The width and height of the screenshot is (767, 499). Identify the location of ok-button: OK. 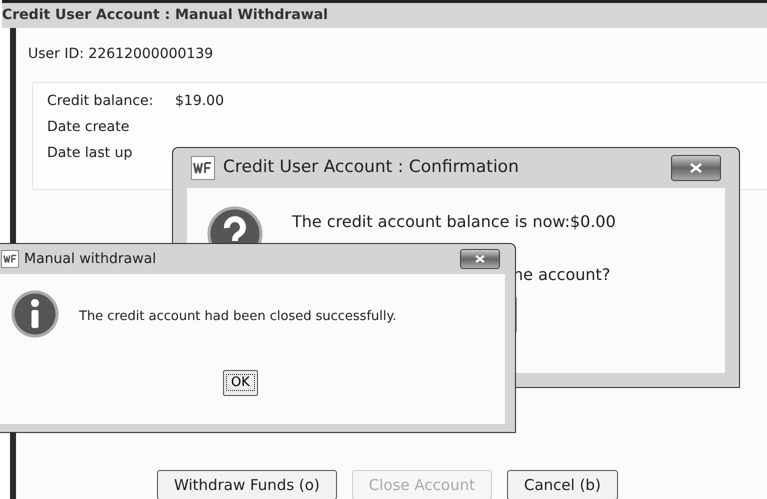
(240, 383).